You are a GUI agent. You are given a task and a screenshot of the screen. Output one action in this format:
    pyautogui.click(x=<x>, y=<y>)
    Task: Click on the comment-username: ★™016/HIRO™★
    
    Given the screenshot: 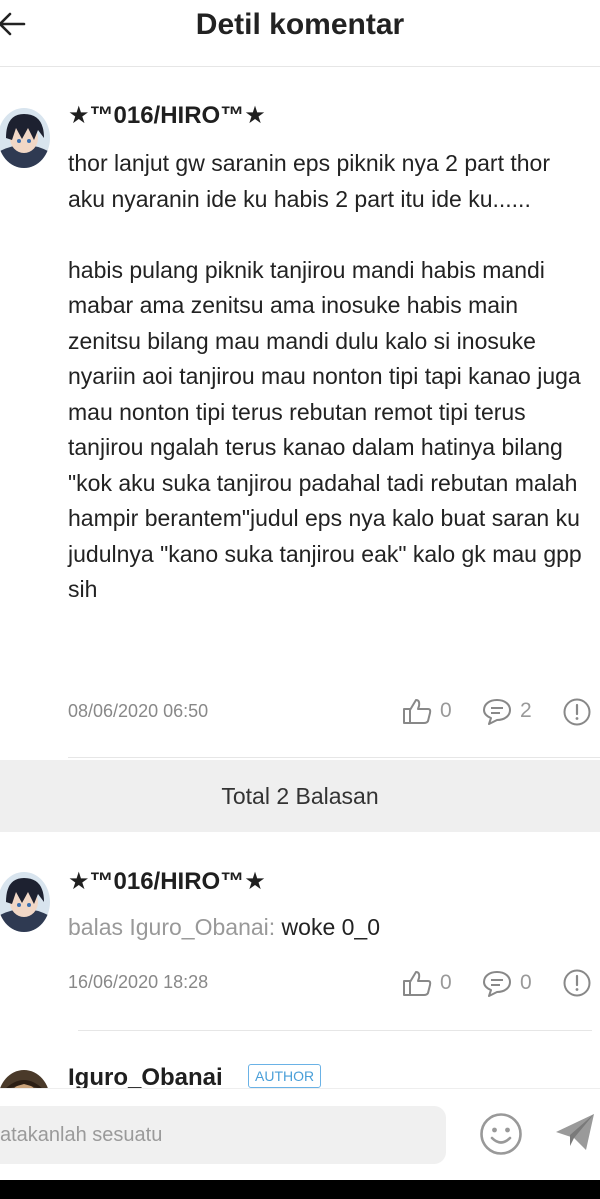 What is the action you would take?
    pyautogui.click(x=167, y=115)
    